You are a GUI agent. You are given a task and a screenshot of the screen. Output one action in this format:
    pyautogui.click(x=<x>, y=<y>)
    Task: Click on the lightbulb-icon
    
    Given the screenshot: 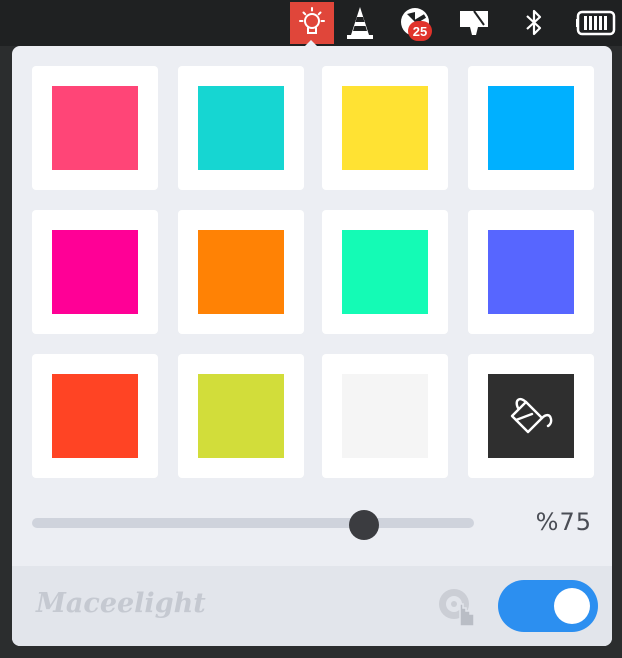 What is the action you would take?
    pyautogui.click(x=312, y=23)
    